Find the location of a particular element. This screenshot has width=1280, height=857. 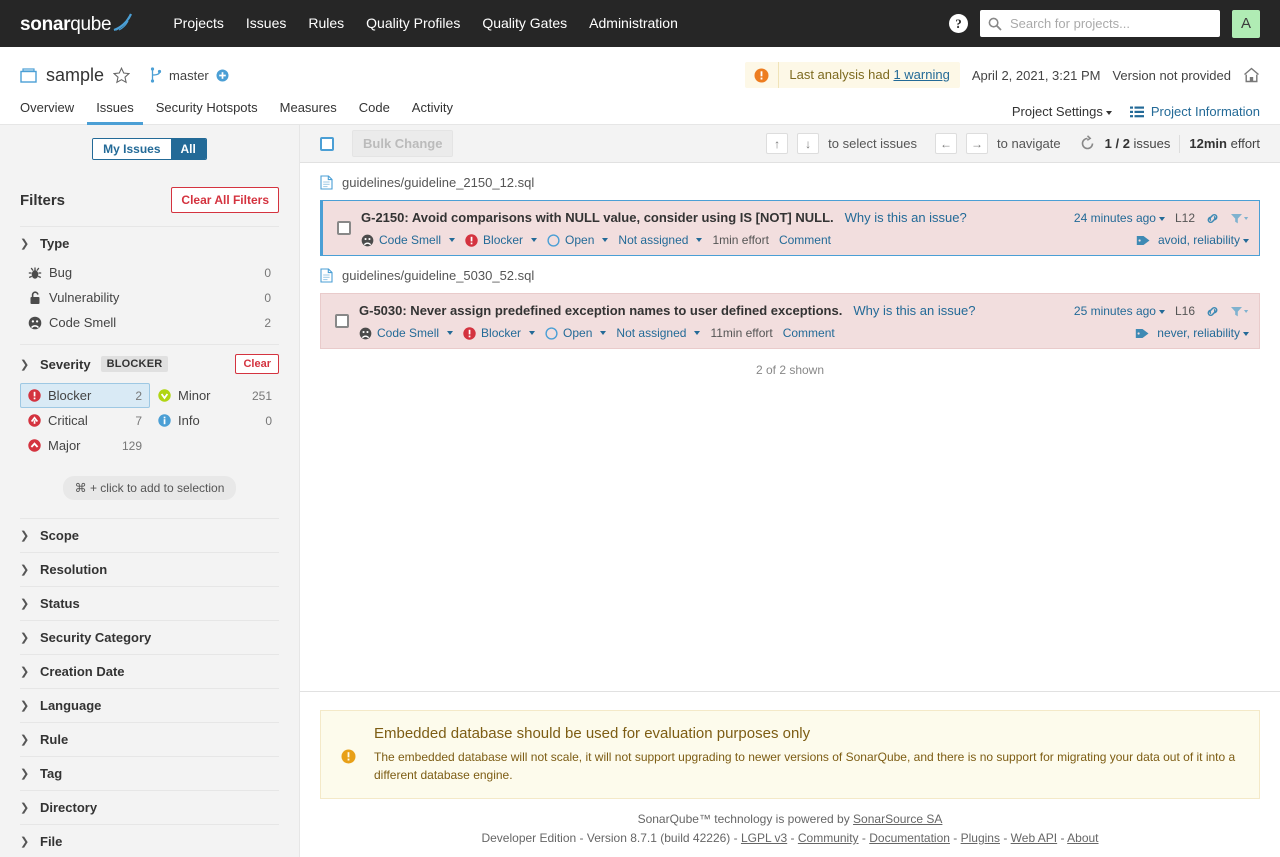

facet-item-major: Major 129 is located at coordinates (85, 445).